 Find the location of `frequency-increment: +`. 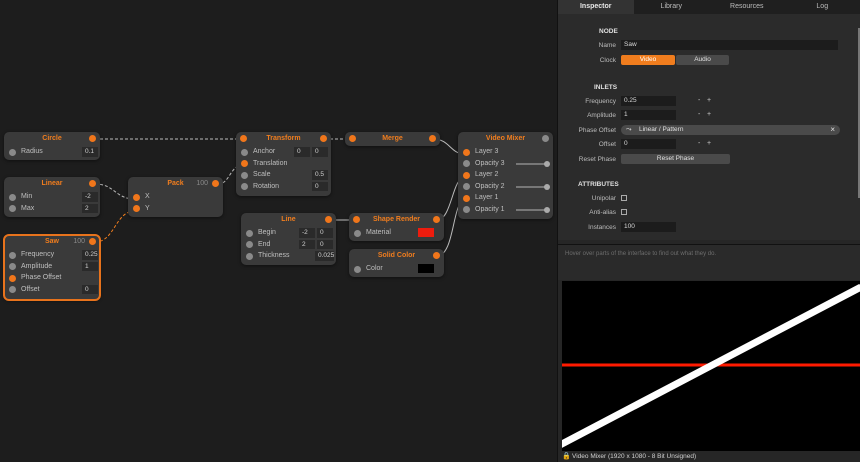

frequency-increment: + is located at coordinates (709, 100).